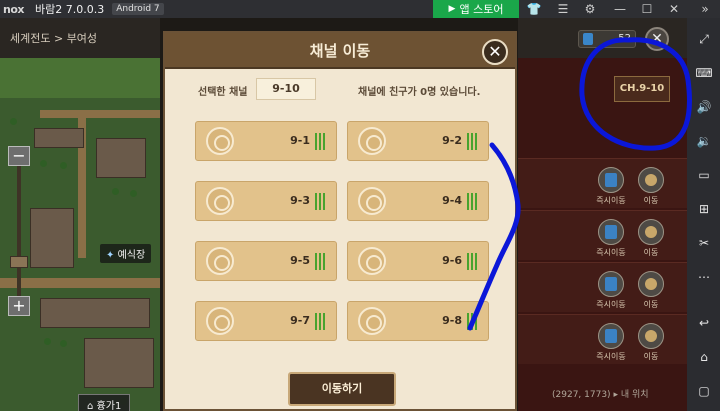  What do you see at coordinates (647, 9) in the screenshot?
I see `maximize-icon: ☐` at bounding box center [647, 9].